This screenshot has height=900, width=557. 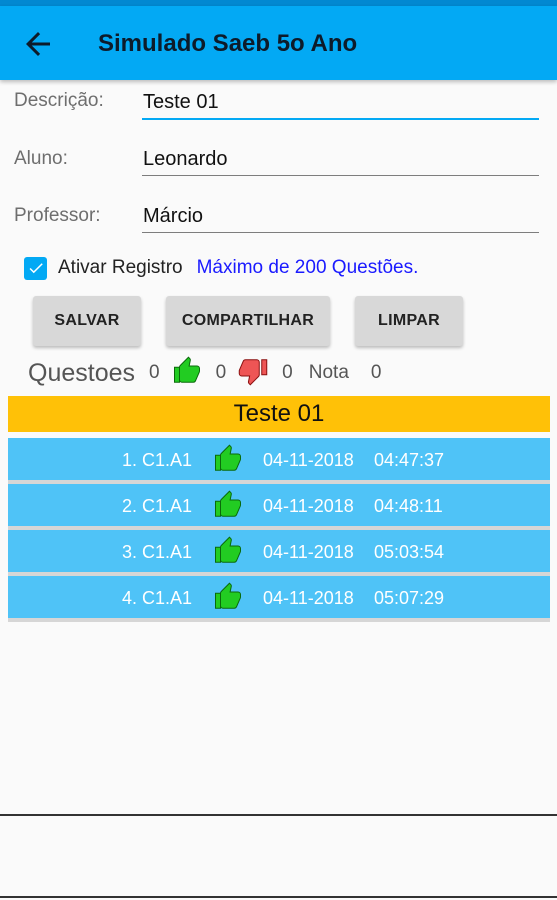 I want to click on app-bar: Simulado Saeb 5o Ano, so click(x=278, y=43).